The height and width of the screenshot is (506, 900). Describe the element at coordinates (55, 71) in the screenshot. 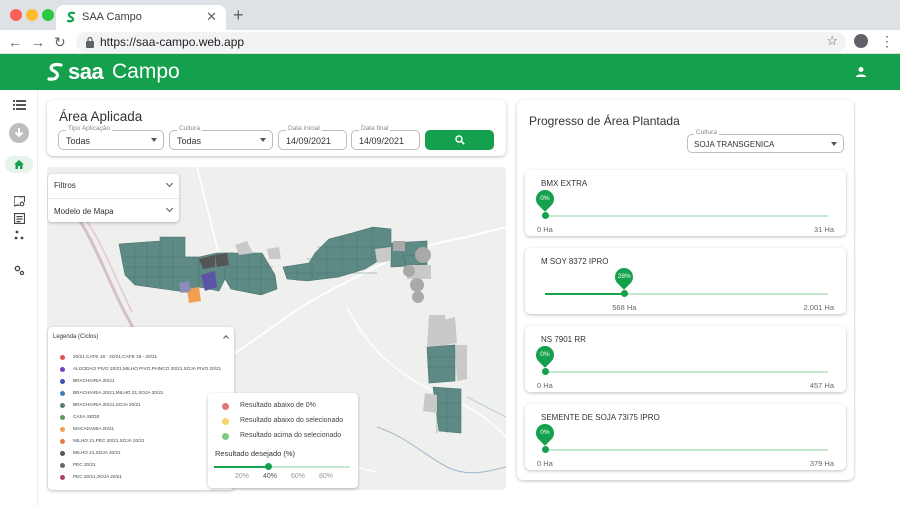

I see `logo-s-icon` at that location.